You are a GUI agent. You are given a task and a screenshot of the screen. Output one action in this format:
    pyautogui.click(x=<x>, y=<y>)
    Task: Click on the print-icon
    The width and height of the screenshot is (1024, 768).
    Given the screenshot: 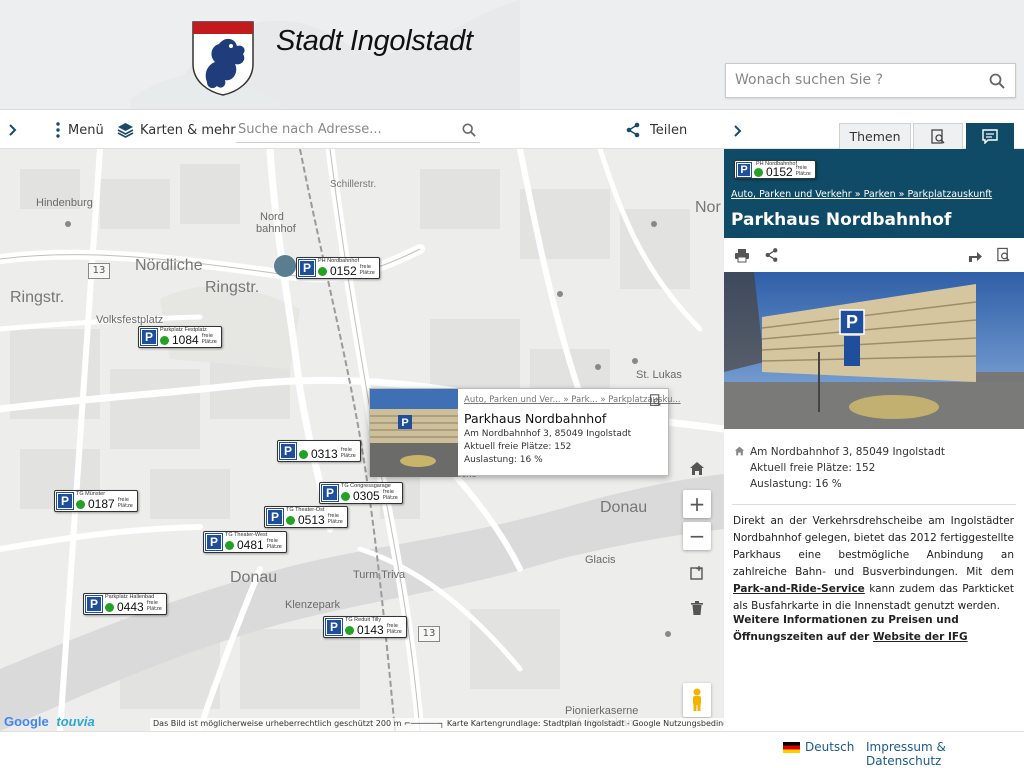 What is the action you would take?
    pyautogui.click(x=742, y=255)
    